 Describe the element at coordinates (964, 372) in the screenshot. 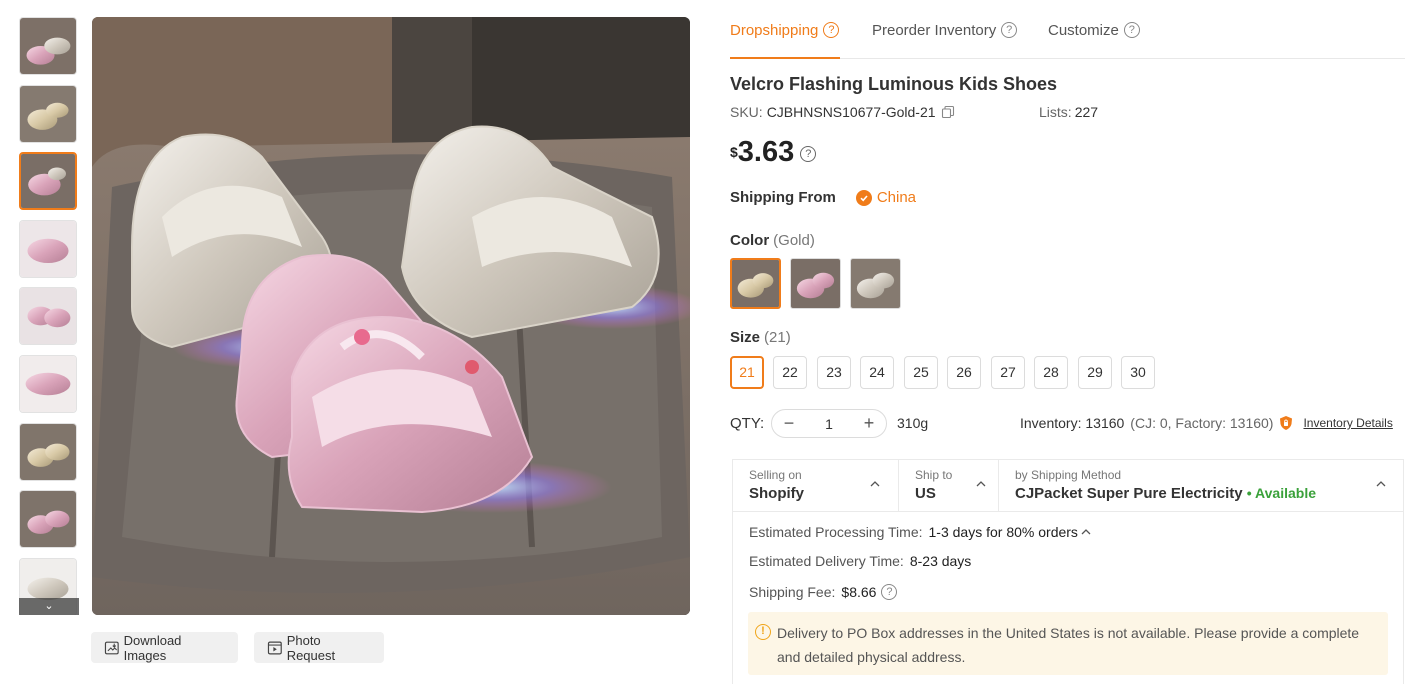

I see `size-option: 26` at that location.